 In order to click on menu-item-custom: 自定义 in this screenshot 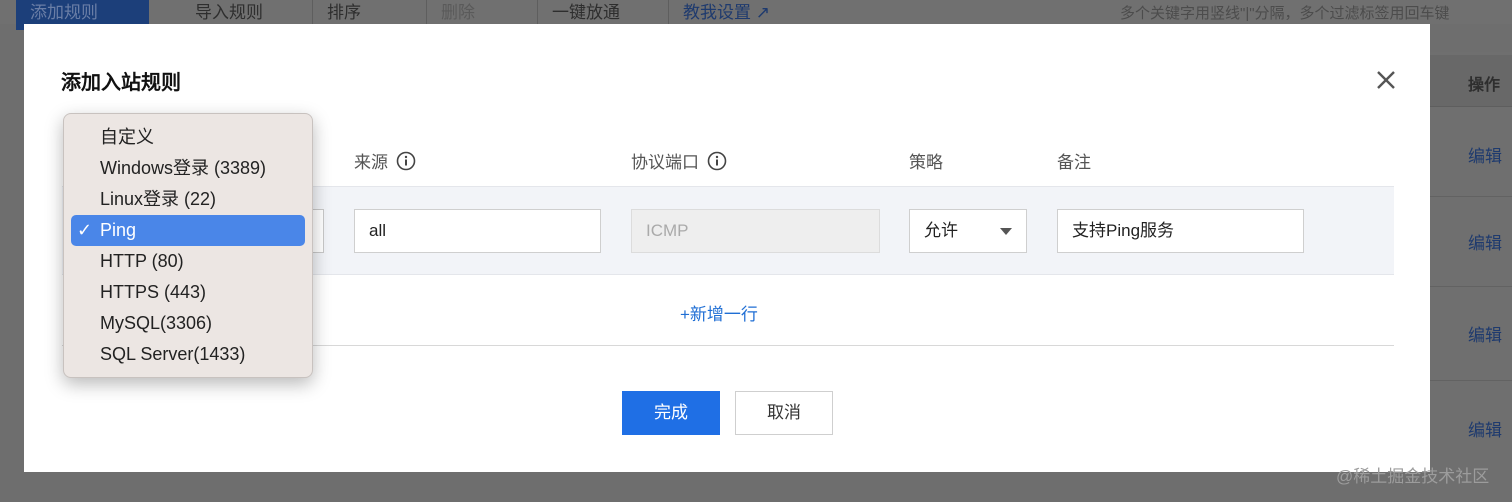, I will do `click(188, 137)`.